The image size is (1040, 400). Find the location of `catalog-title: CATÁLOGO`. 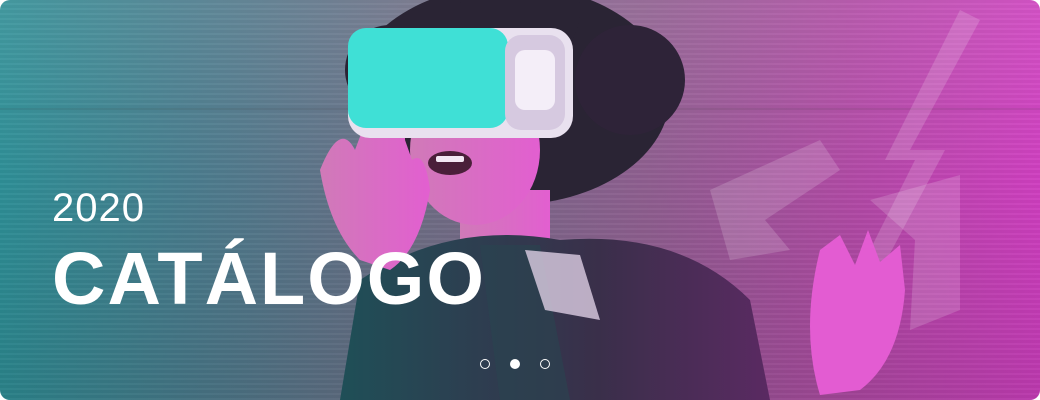

catalog-title: CATÁLOGO is located at coordinates (269, 278).